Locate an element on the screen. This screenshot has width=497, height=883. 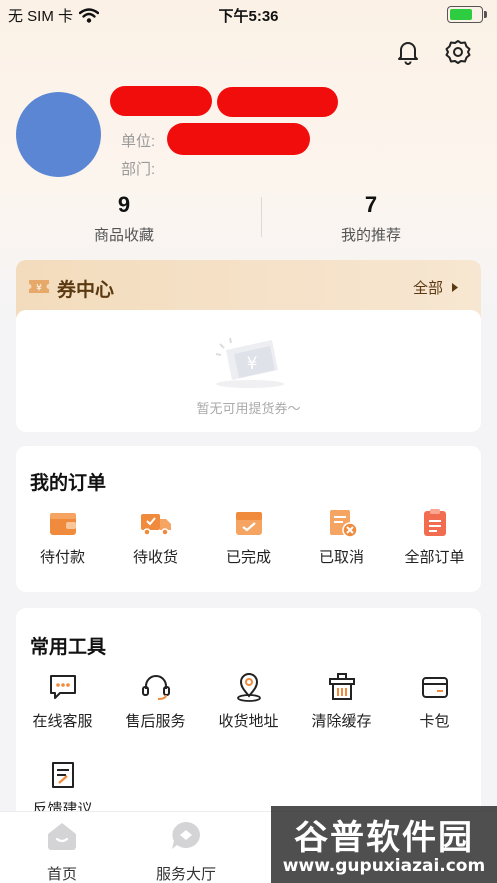
tool-label: 卡包 is located at coordinates (434, 721).